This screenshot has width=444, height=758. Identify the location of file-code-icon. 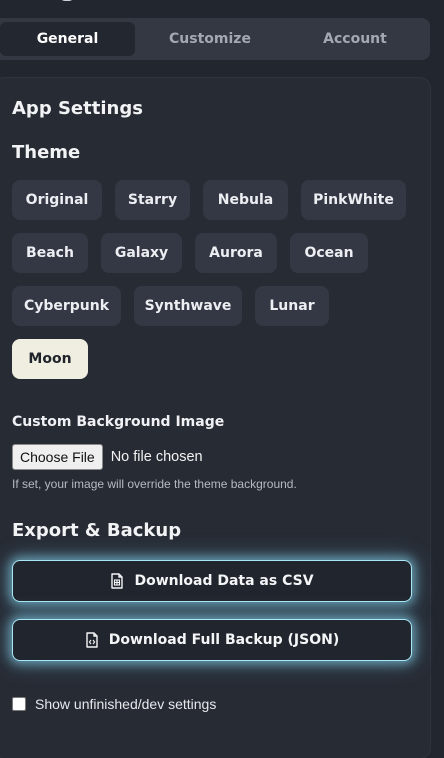
(92, 640).